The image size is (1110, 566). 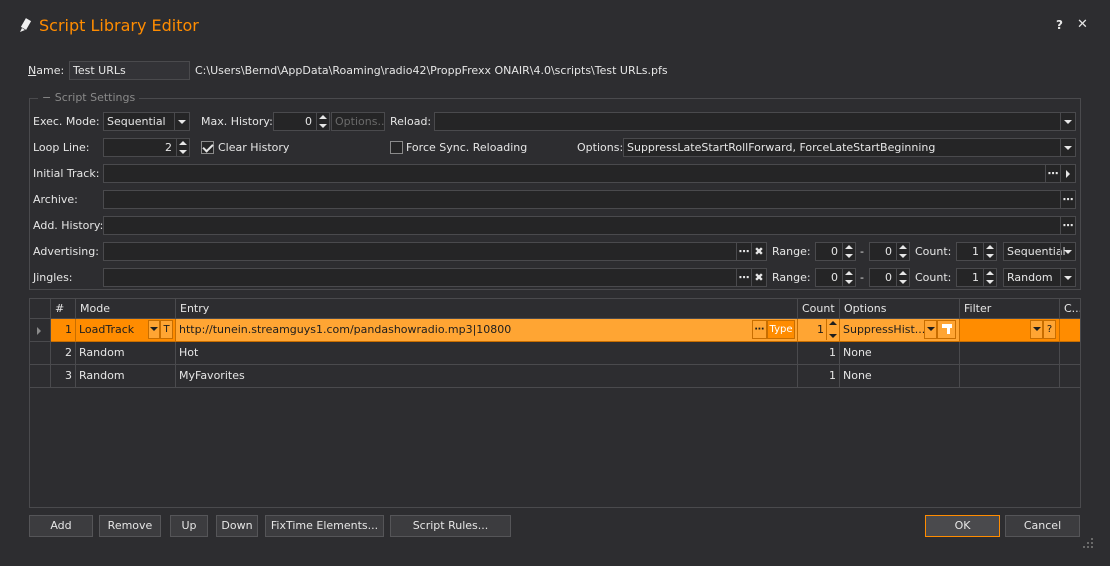 What do you see at coordinates (976, 251) in the screenshot?
I see `advertising-count-stepper: 1` at bounding box center [976, 251].